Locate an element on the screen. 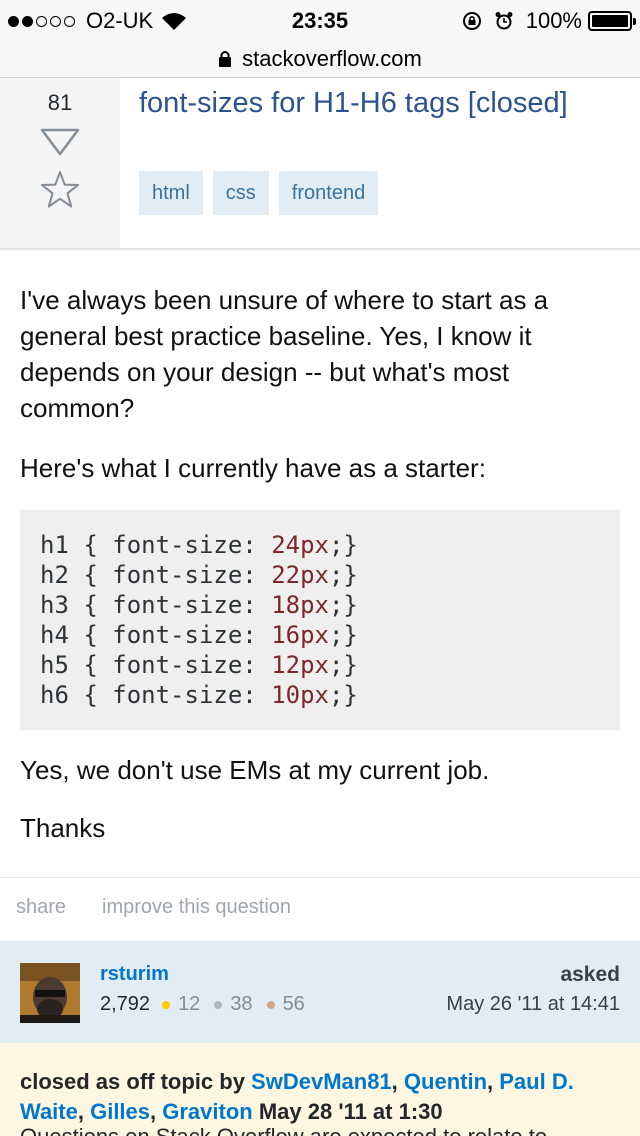  code-line: h1 { font-size: 24px;} is located at coordinates (199, 545).